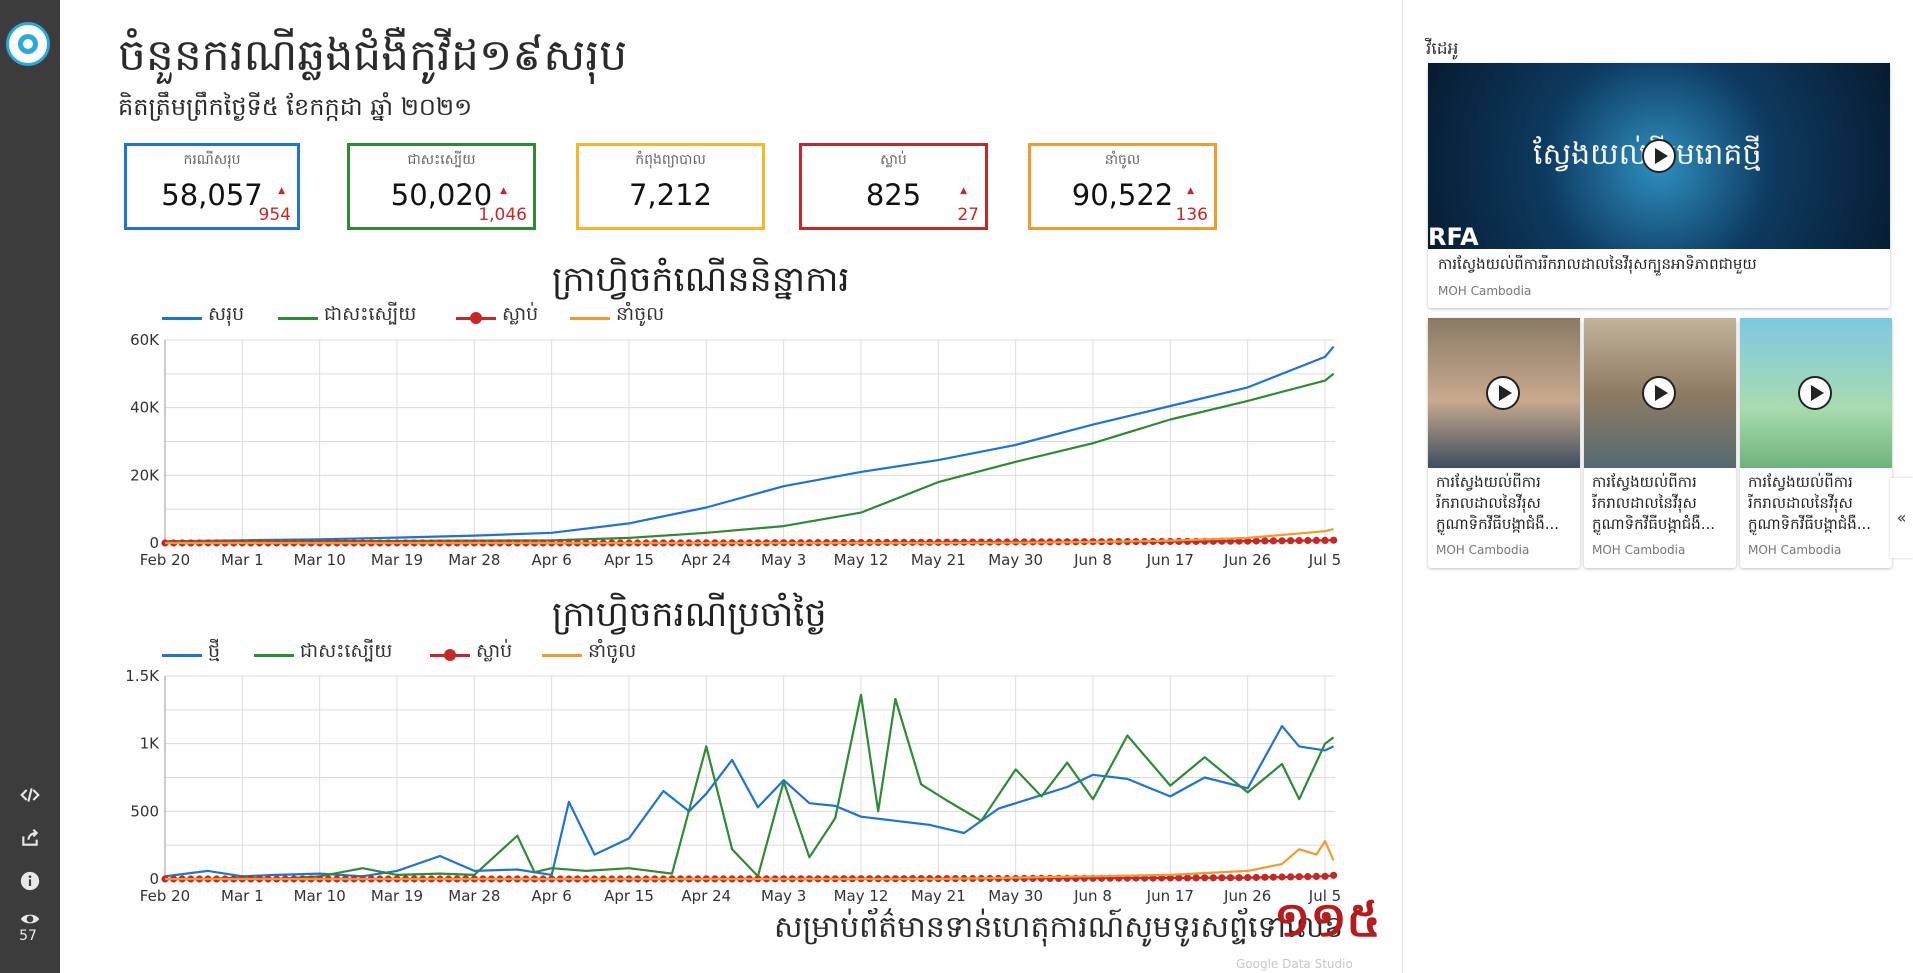  I want to click on rfa-logo: RFA, so click(1453, 236).